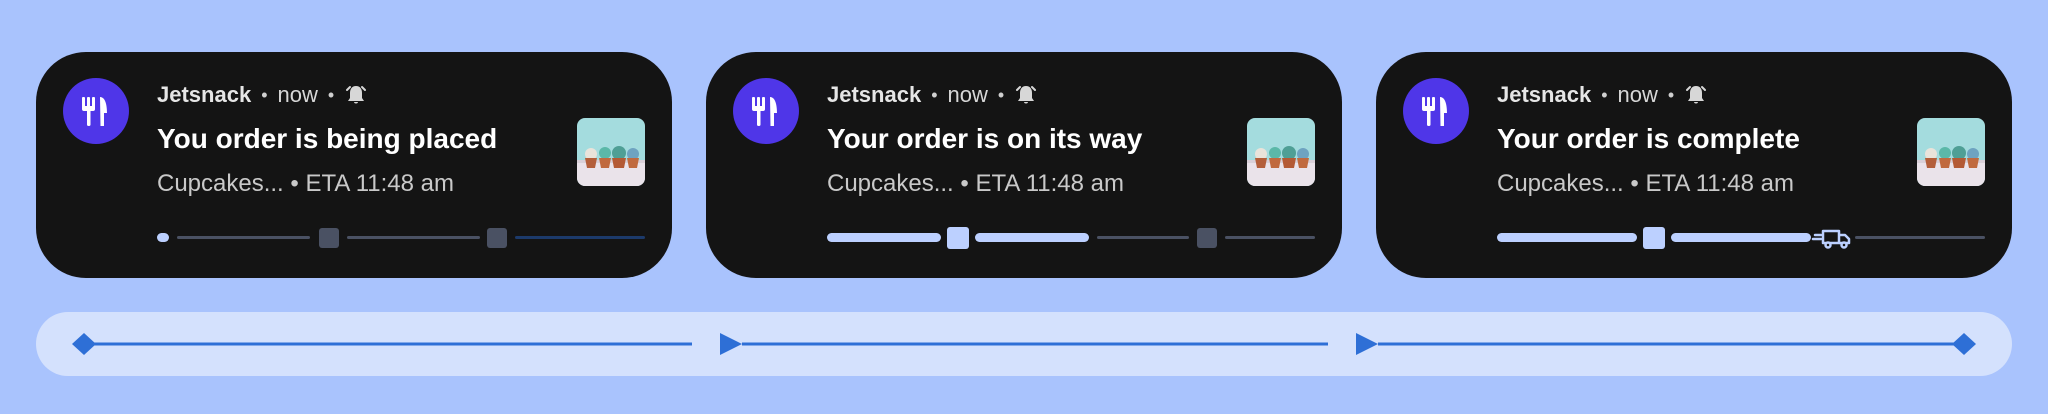 The width and height of the screenshot is (2048, 414). I want to click on notification-title: Your order is complete, so click(1648, 138).